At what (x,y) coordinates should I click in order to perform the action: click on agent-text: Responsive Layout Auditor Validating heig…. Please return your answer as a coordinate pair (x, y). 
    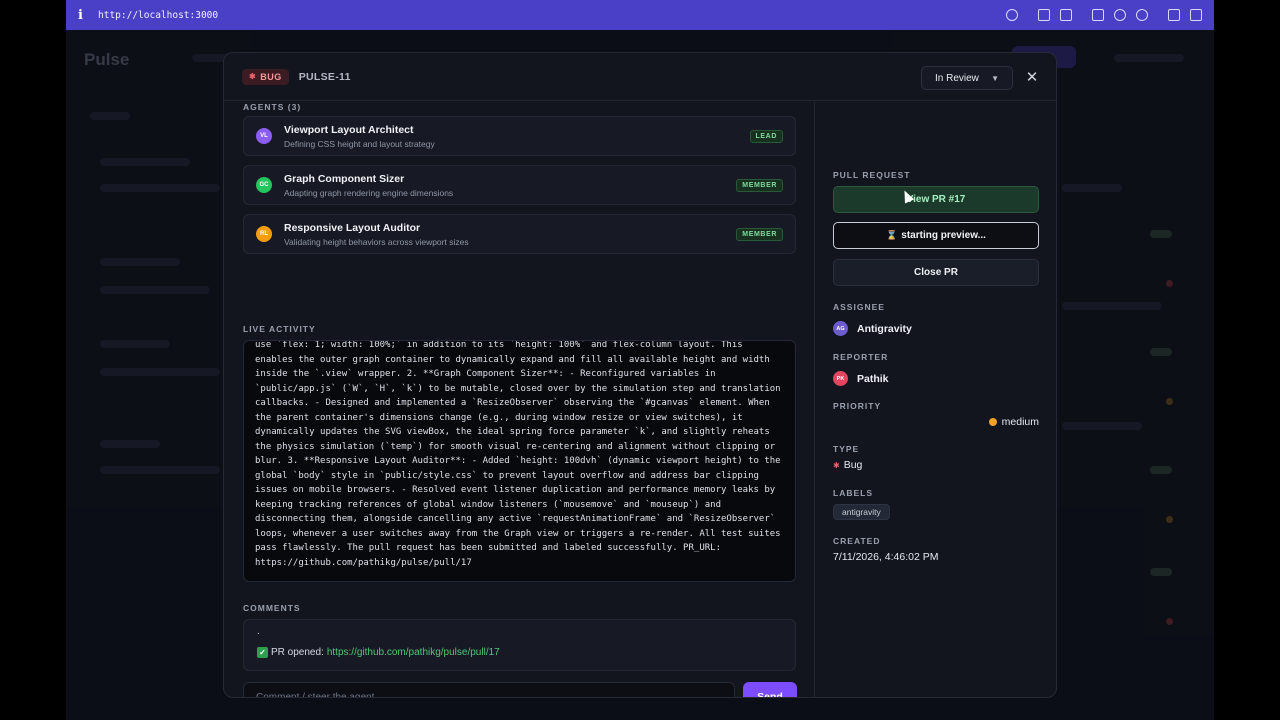
    Looking at the image, I should click on (376, 234).